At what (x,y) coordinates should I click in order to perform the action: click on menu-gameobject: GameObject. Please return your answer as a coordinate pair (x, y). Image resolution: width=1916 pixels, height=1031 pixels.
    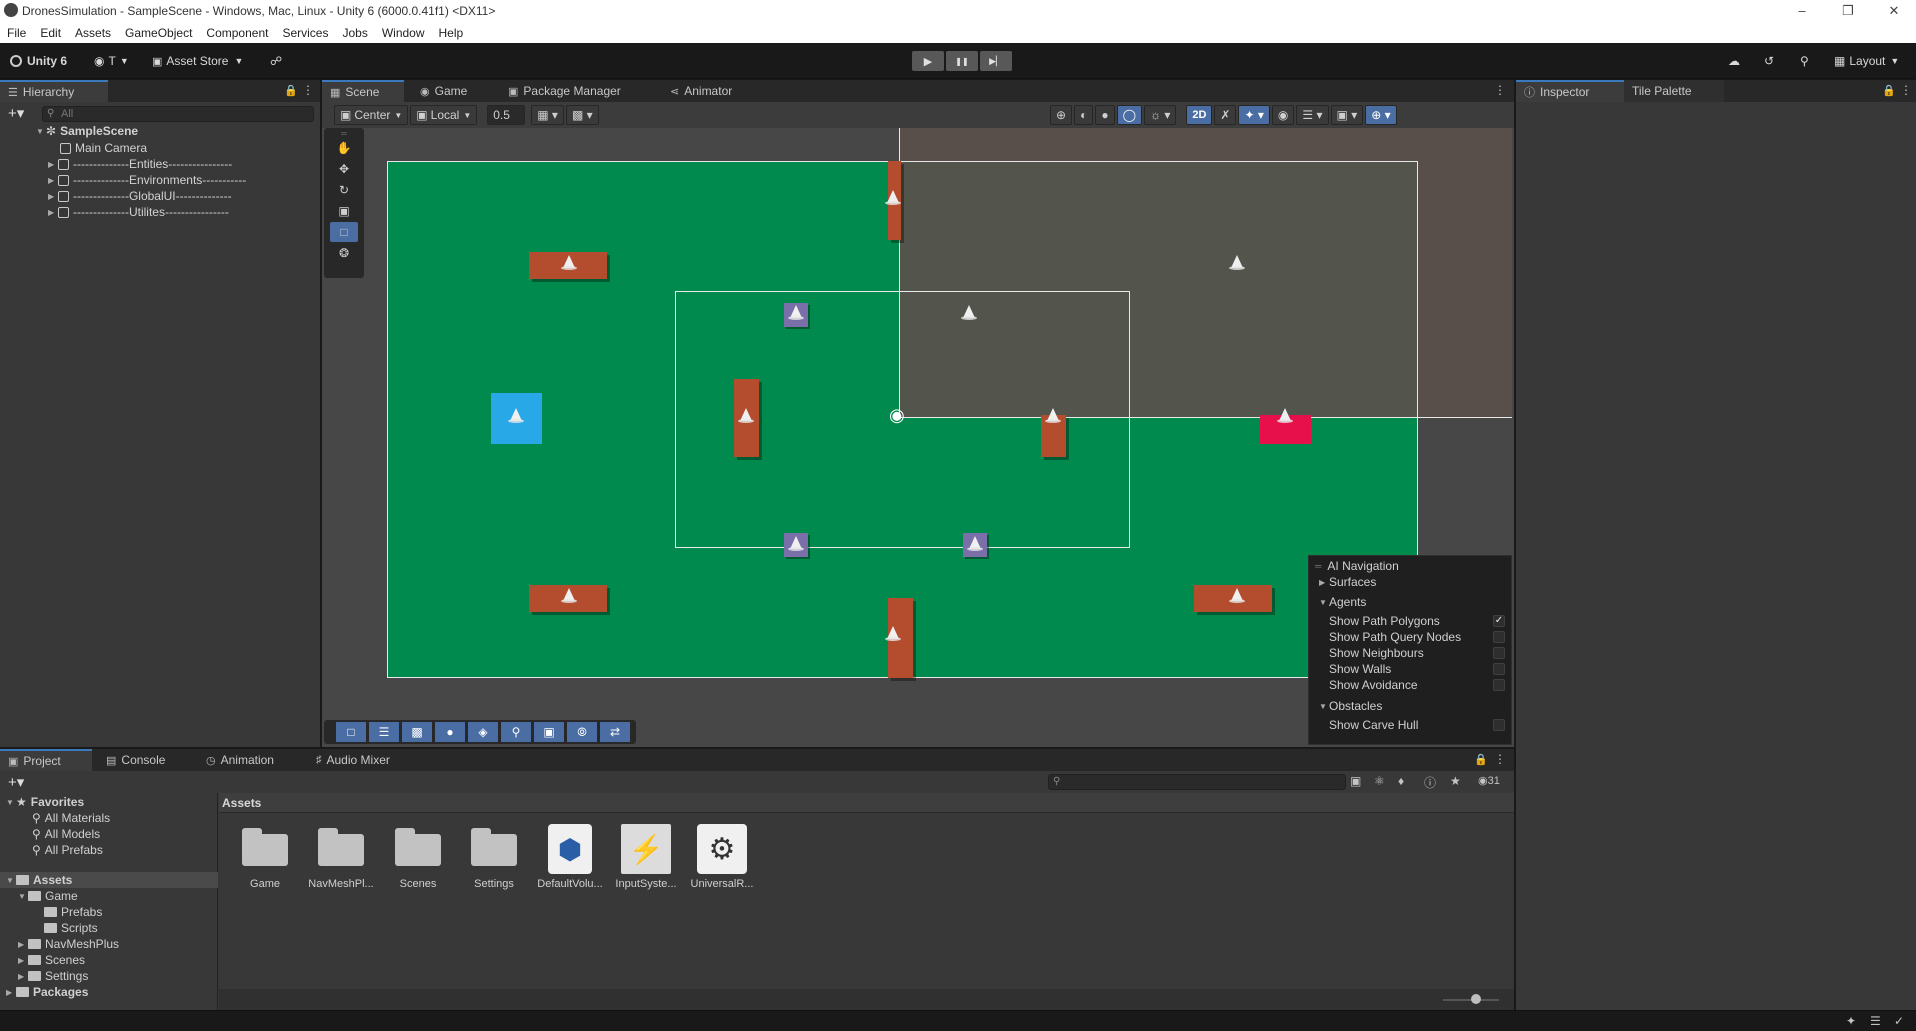
    Looking at the image, I should click on (158, 33).